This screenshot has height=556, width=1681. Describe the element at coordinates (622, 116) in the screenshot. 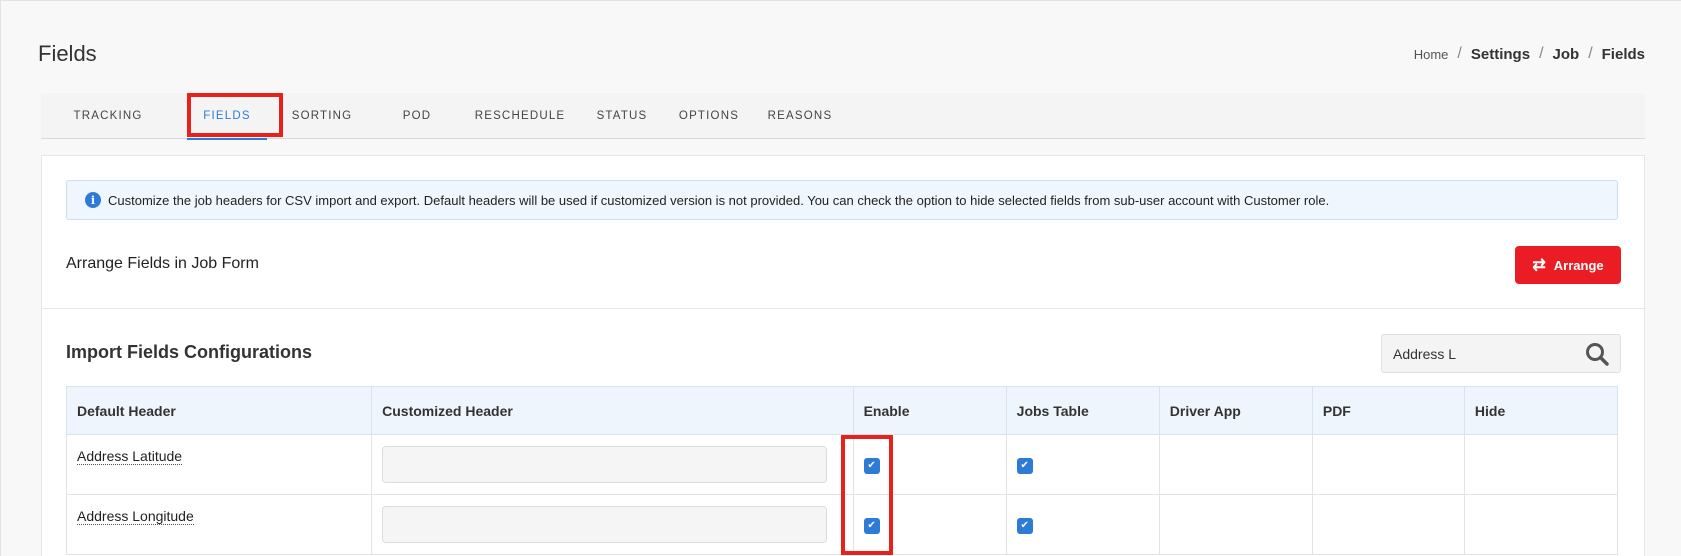

I see `tab-status: STATUS` at that location.